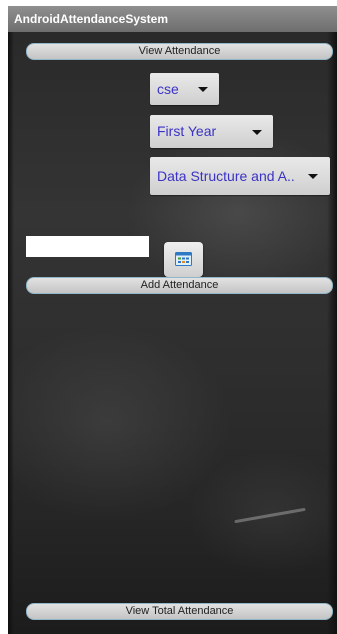 Image resolution: width=337 pixels, height=634 pixels. I want to click on chalk-stroke, so click(270, 515).